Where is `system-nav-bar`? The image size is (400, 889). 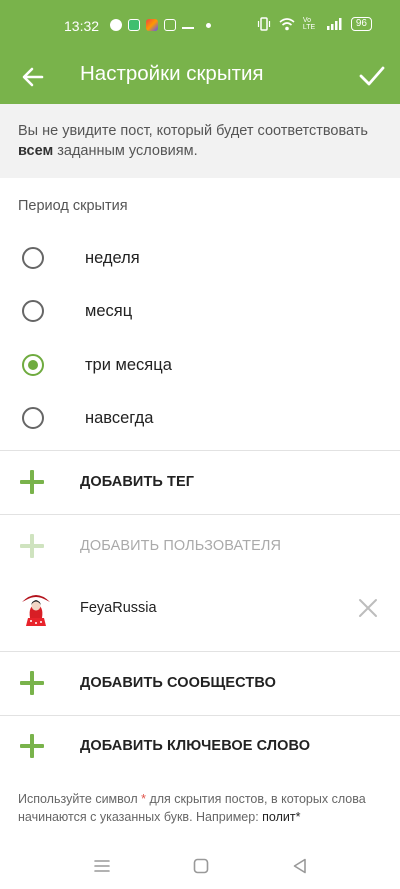 system-nav-bar is located at coordinates (200, 865).